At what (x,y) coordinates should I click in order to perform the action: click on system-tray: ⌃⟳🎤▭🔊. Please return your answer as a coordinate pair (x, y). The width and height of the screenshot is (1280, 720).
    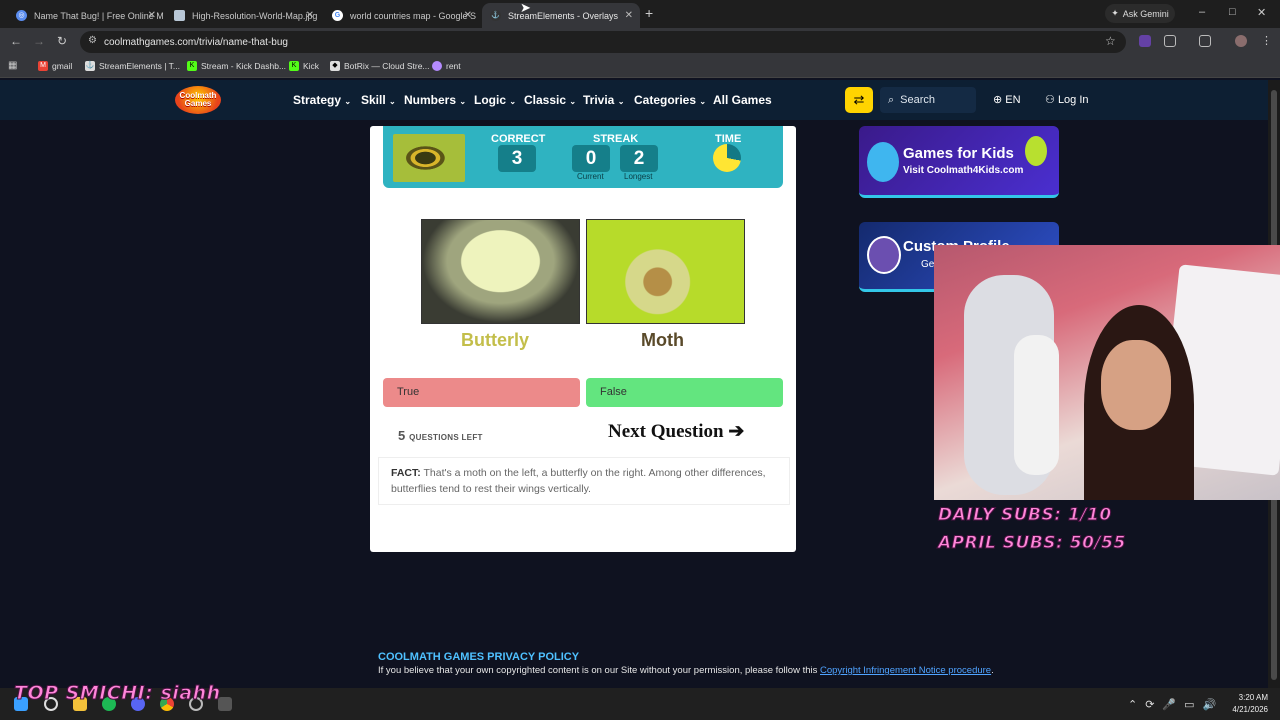
    Looking at the image, I should click on (1176, 704).